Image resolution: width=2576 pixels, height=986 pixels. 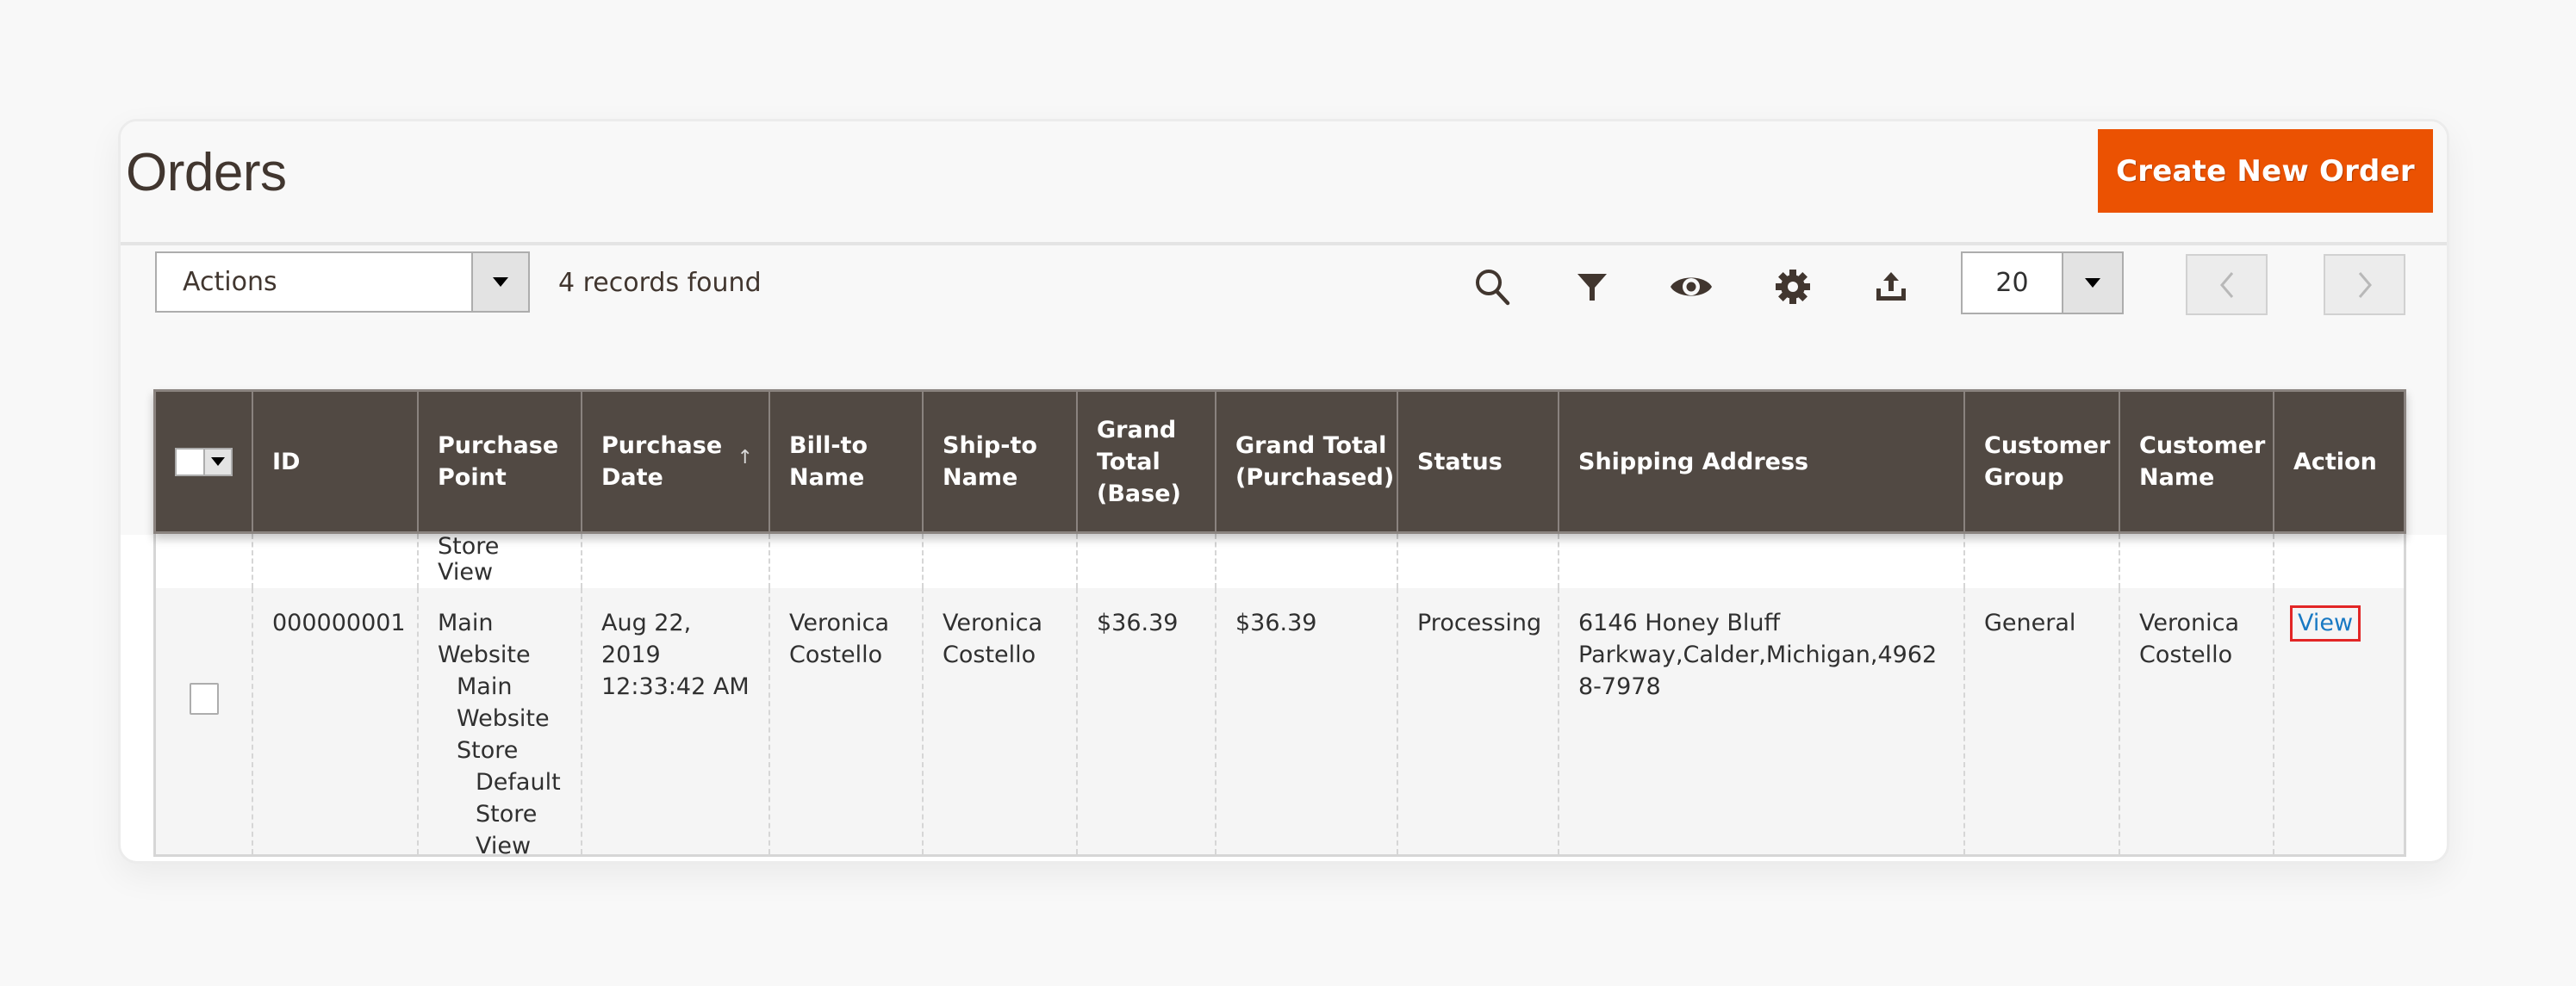 What do you see at coordinates (2266, 171) in the screenshot?
I see `create-new-order-button: Create New Order` at bounding box center [2266, 171].